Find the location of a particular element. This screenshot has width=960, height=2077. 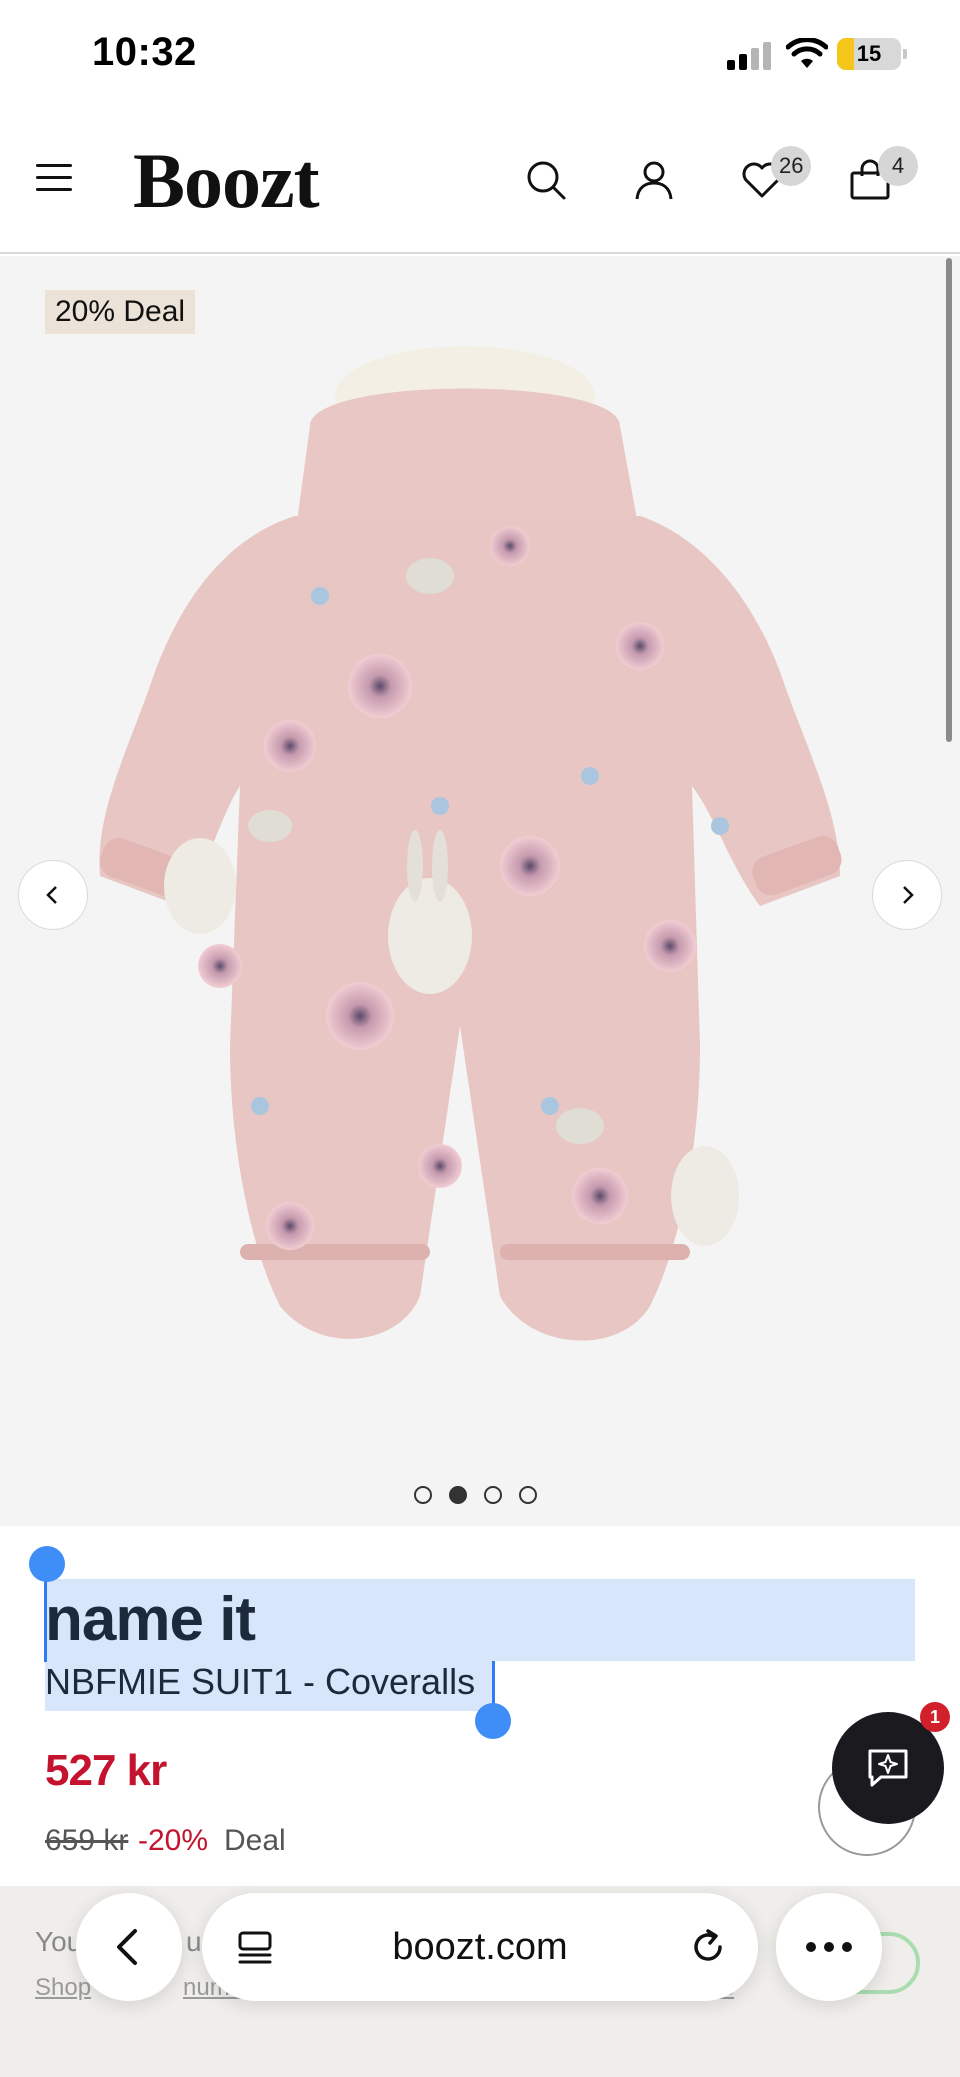

reload-icon is located at coordinates (708, 1947).